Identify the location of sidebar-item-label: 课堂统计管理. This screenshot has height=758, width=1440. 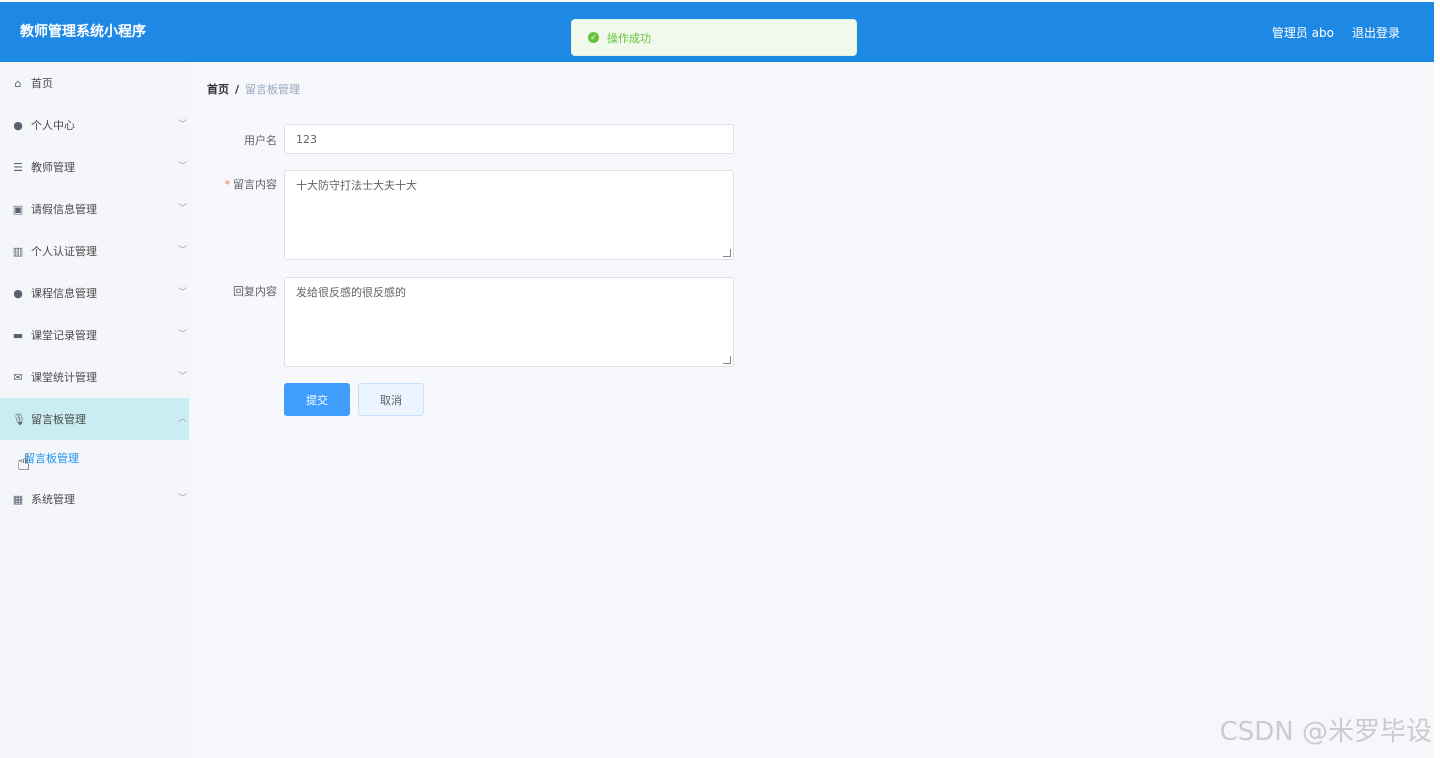
(64, 377).